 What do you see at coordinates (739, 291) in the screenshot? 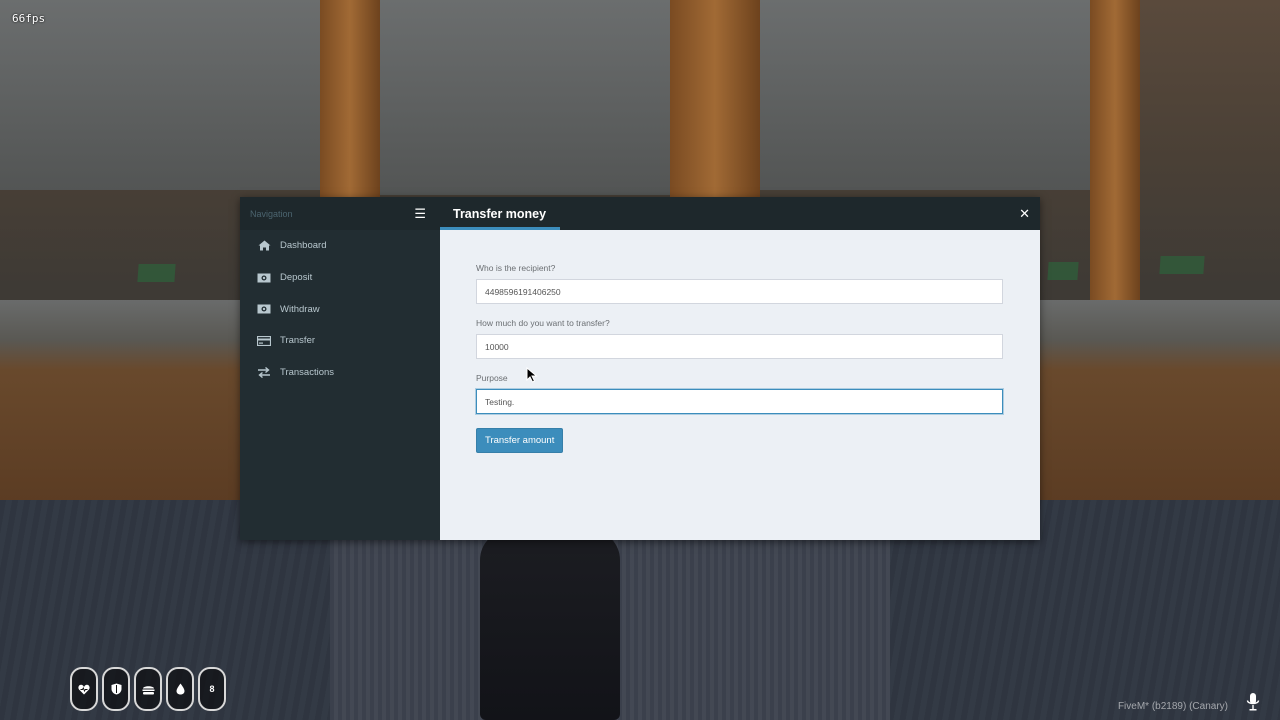
I see `recipient-input` at bounding box center [739, 291].